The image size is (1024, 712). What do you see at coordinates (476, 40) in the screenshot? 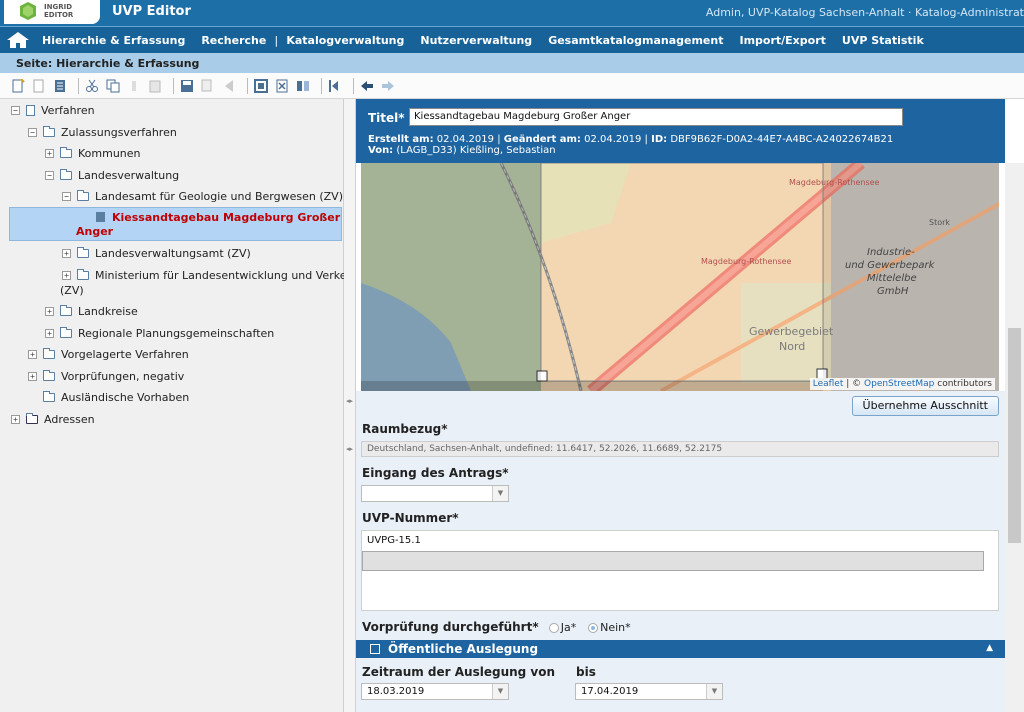
I see `nav-nutzerverwaltung: Nutzerverwaltung` at bounding box center [476, 40].